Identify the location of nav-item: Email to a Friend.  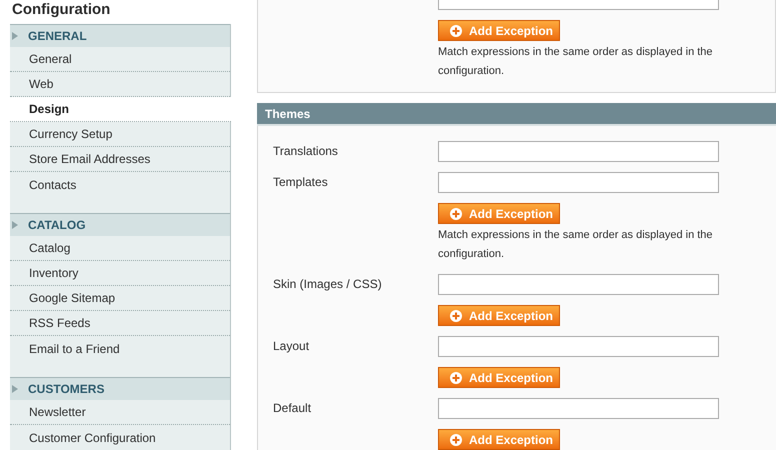
(120, 348).